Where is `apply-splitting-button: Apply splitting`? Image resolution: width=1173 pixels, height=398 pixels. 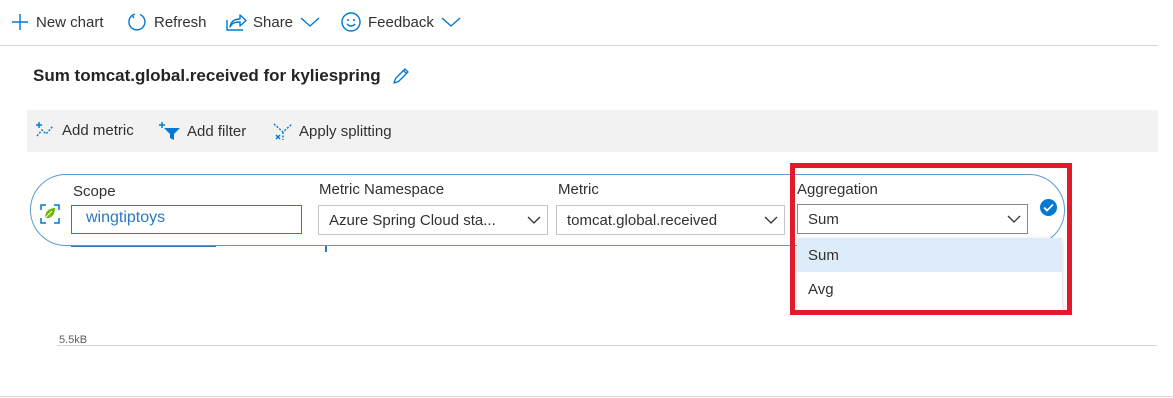 apply-splitting-button: Apply splitting is located at coordinates (332, 131).